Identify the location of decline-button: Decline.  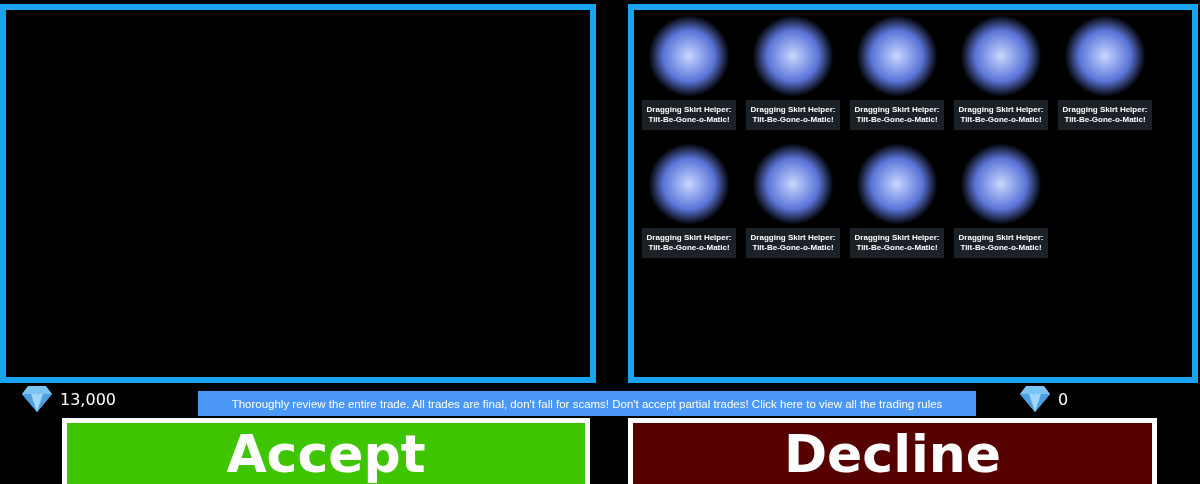
(892, 451).